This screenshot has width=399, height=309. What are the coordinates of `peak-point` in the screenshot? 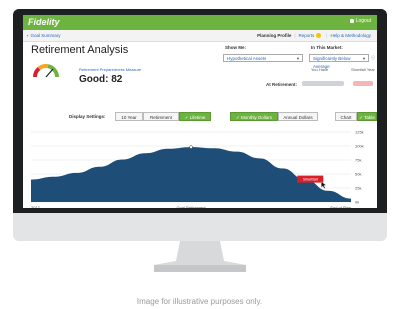 It's located at (191, 147).